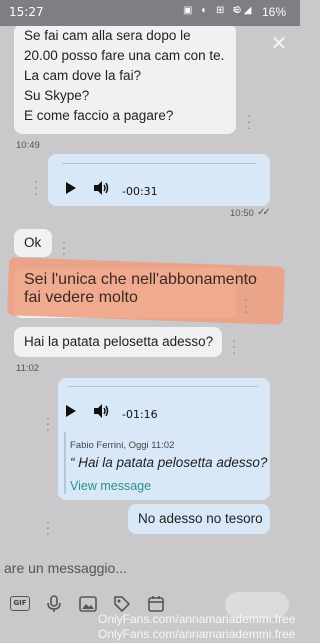 This screenshot has height=643, width=320. What do you see at coordinates (83, 75) in the screenshot?
I see `message-line: La cam dove la fai?` at bounding box center [83, 75].